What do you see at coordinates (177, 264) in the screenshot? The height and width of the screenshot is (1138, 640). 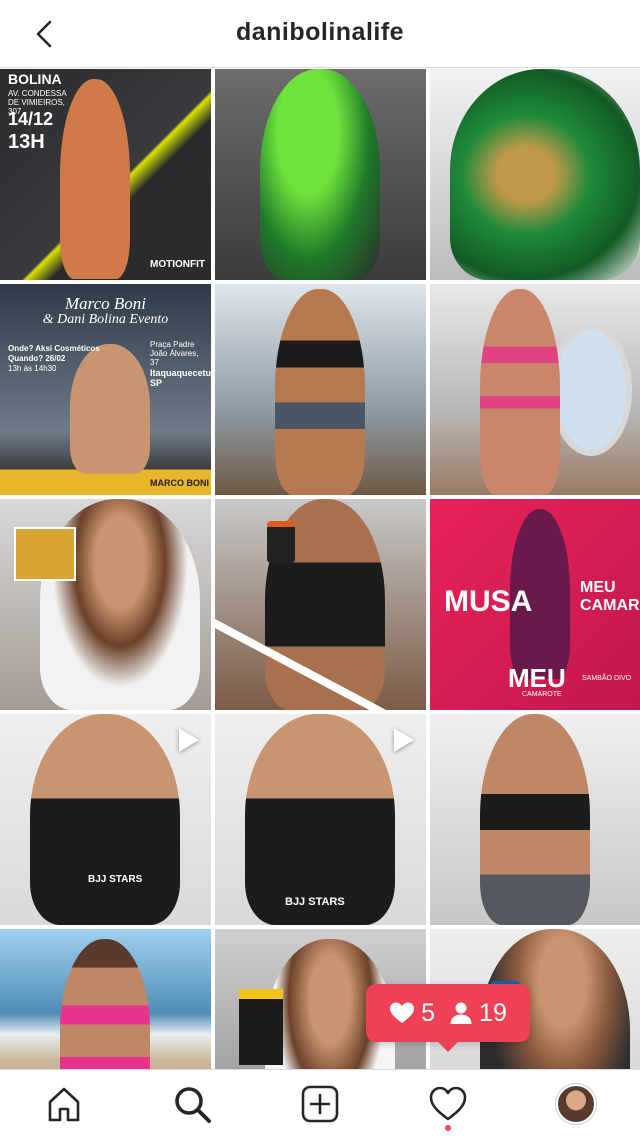 I see `post-caption-text: MOTIONFIT` at bounding box center [177, 264].